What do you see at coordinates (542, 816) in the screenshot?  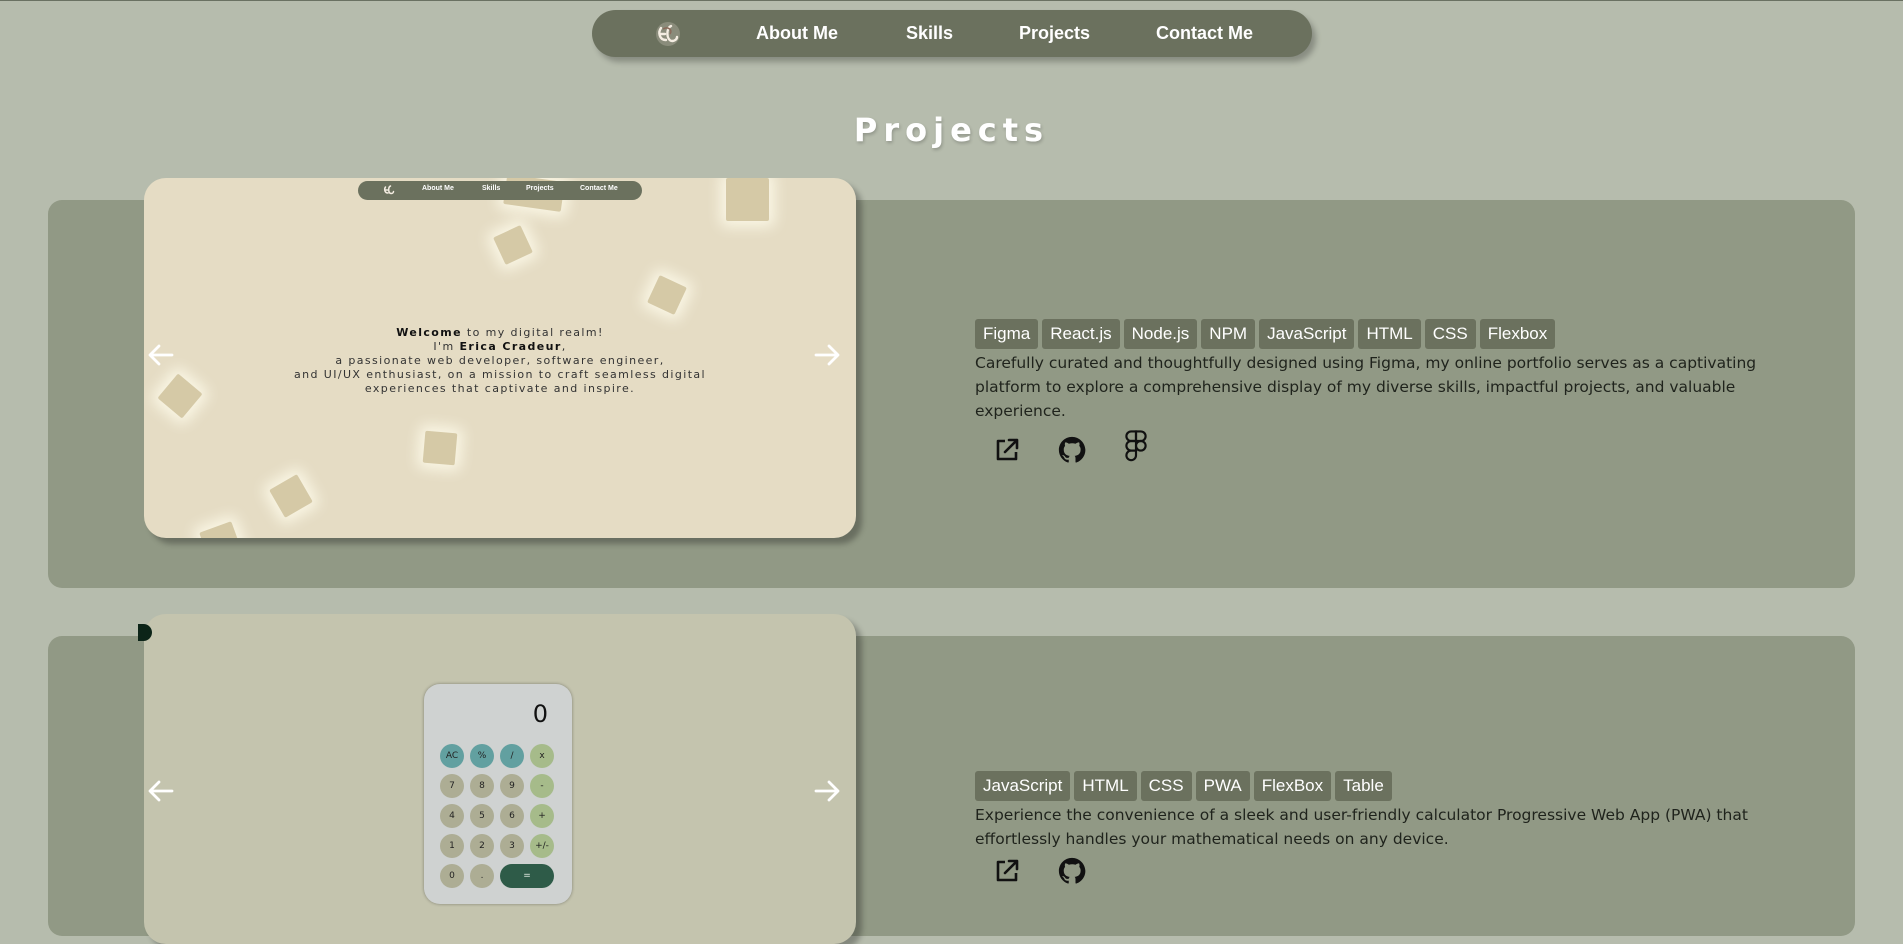 I see `calculator-button: +` at bounding box center [542, 816].